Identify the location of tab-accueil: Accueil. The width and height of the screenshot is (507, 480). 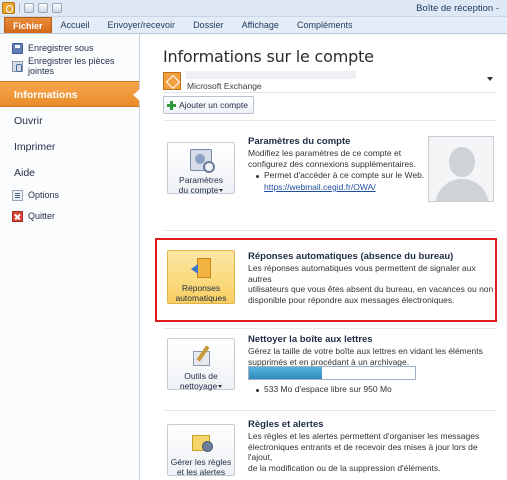
(75, 25).